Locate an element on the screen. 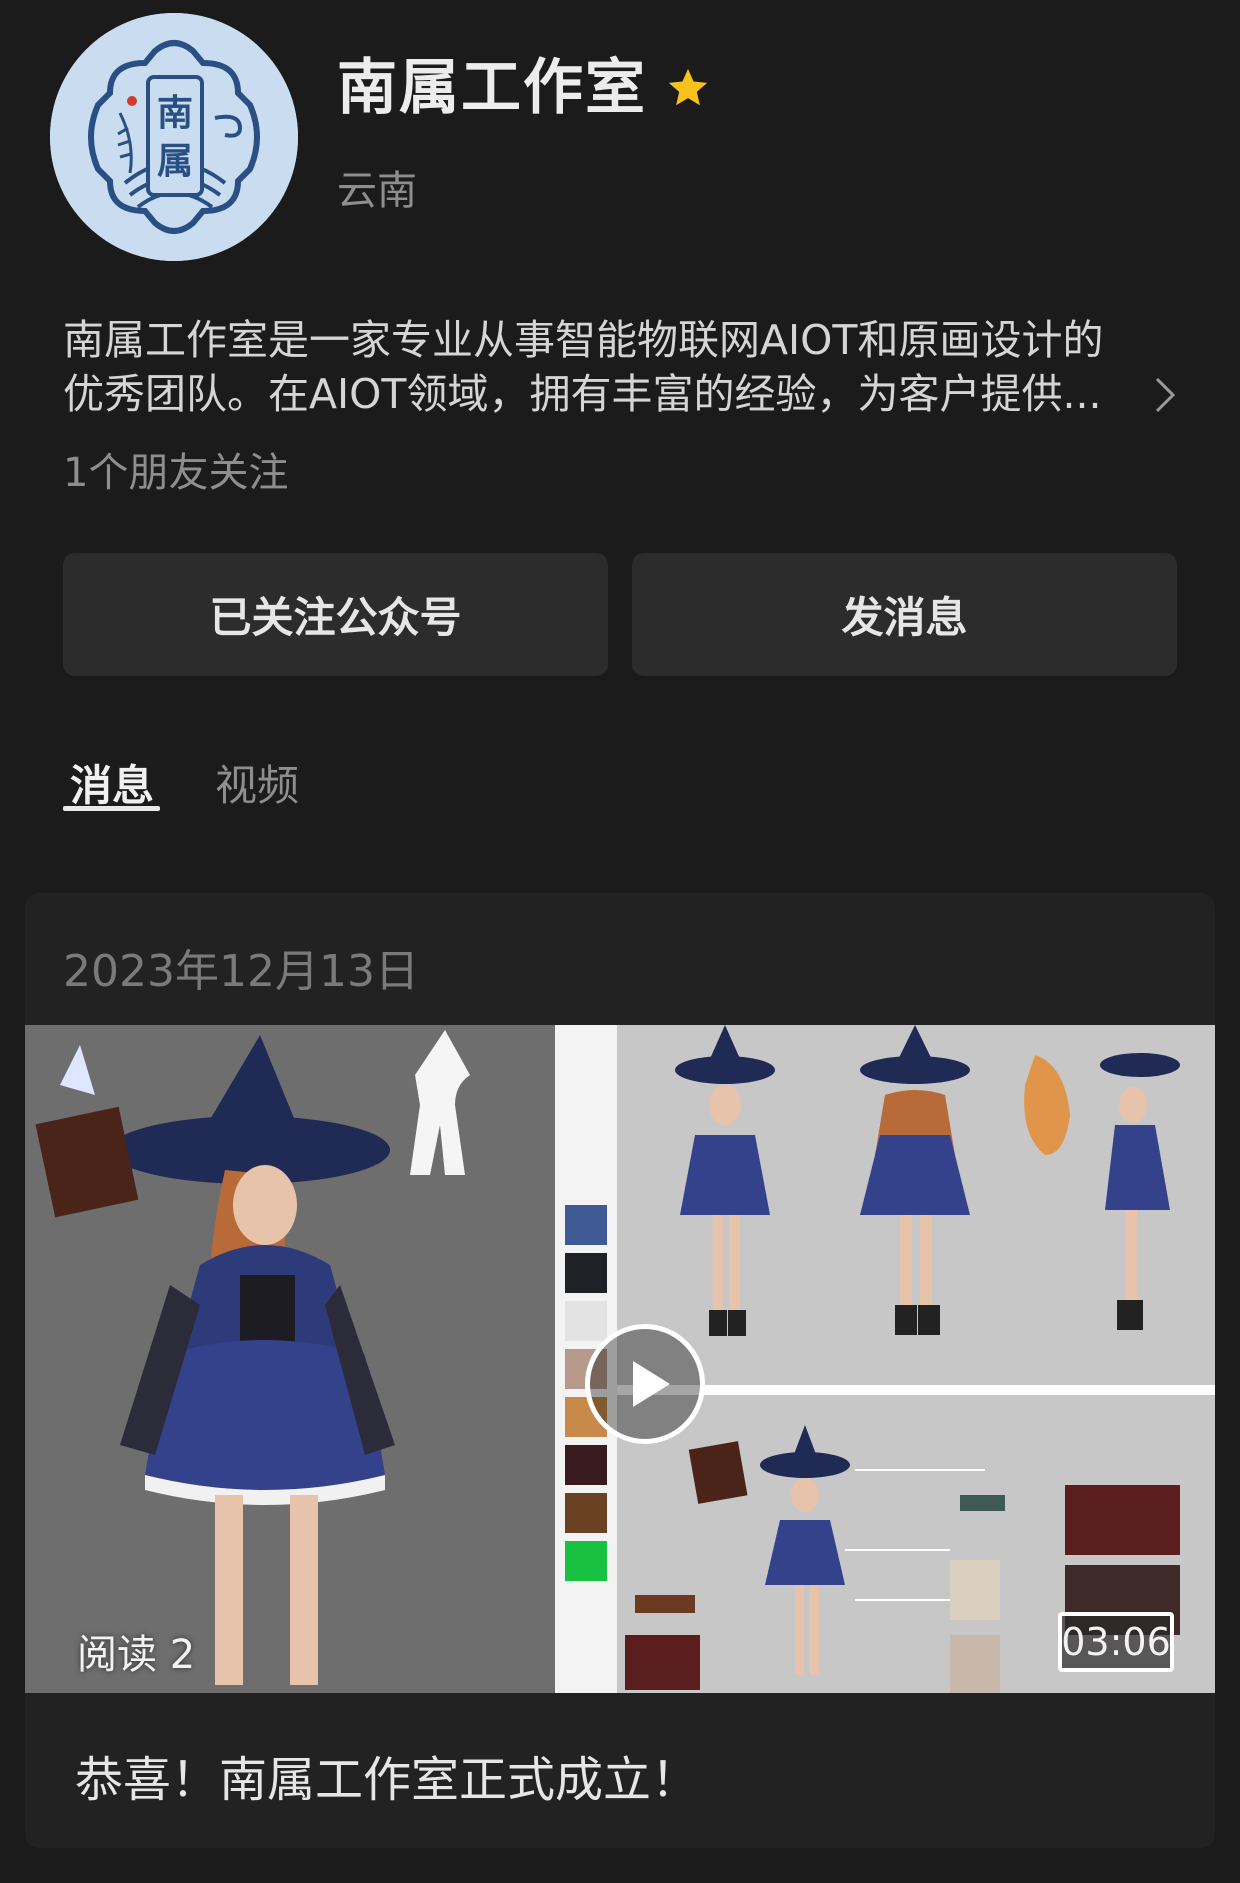 This screenshot has height=1883, width=1240. star-icon is located at coordinates (688, 87).